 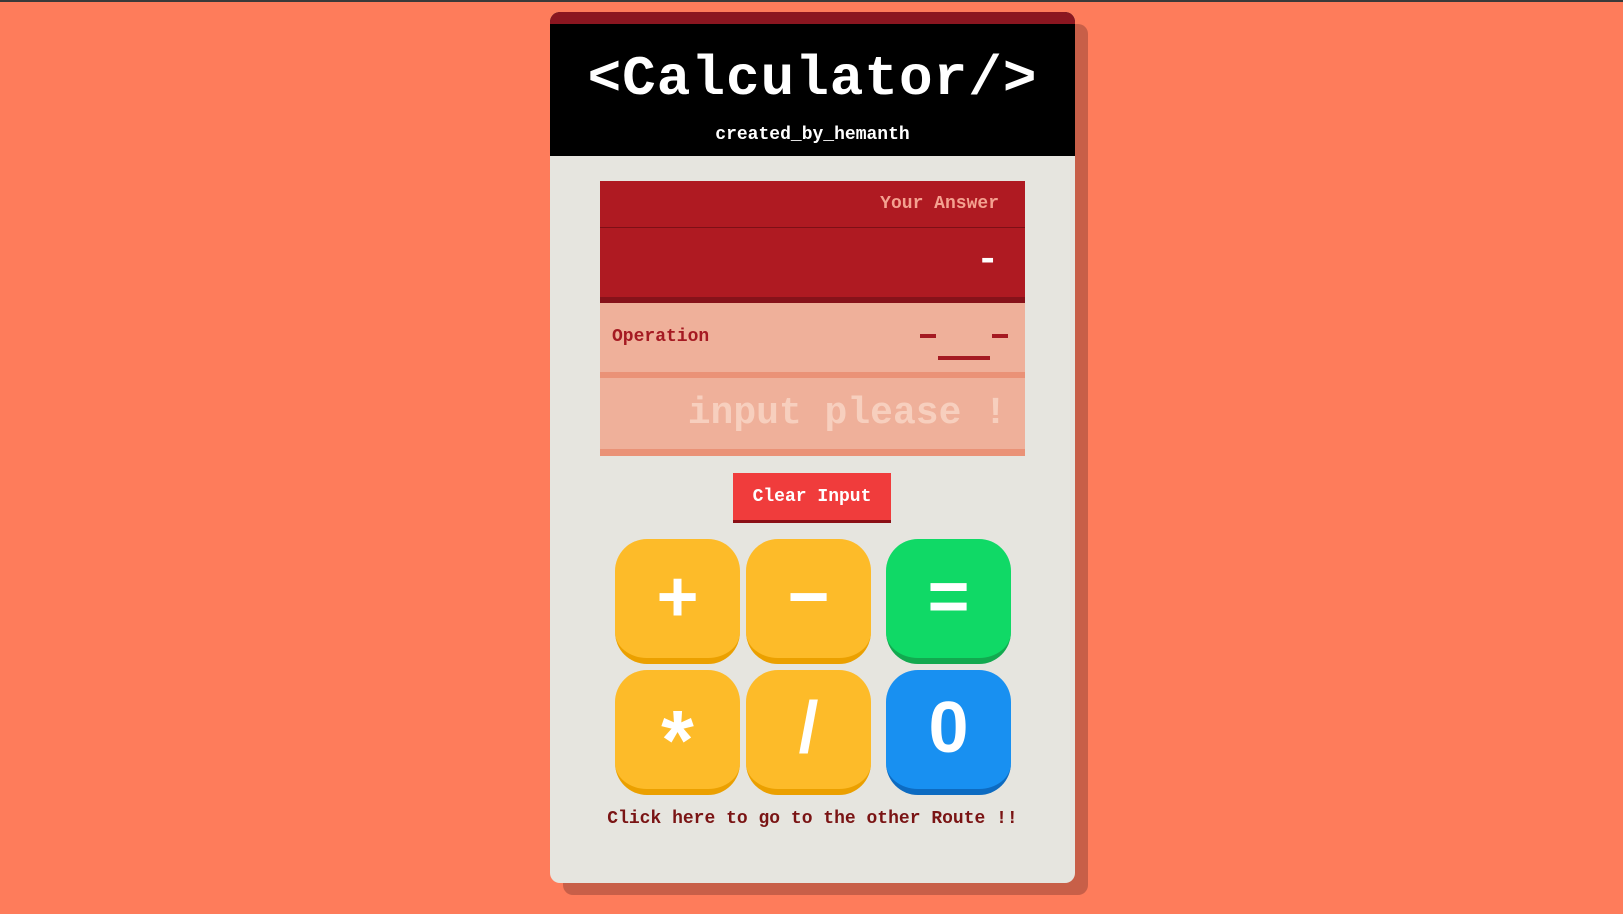 I want to click on number-input, so click(x=812, y=413).